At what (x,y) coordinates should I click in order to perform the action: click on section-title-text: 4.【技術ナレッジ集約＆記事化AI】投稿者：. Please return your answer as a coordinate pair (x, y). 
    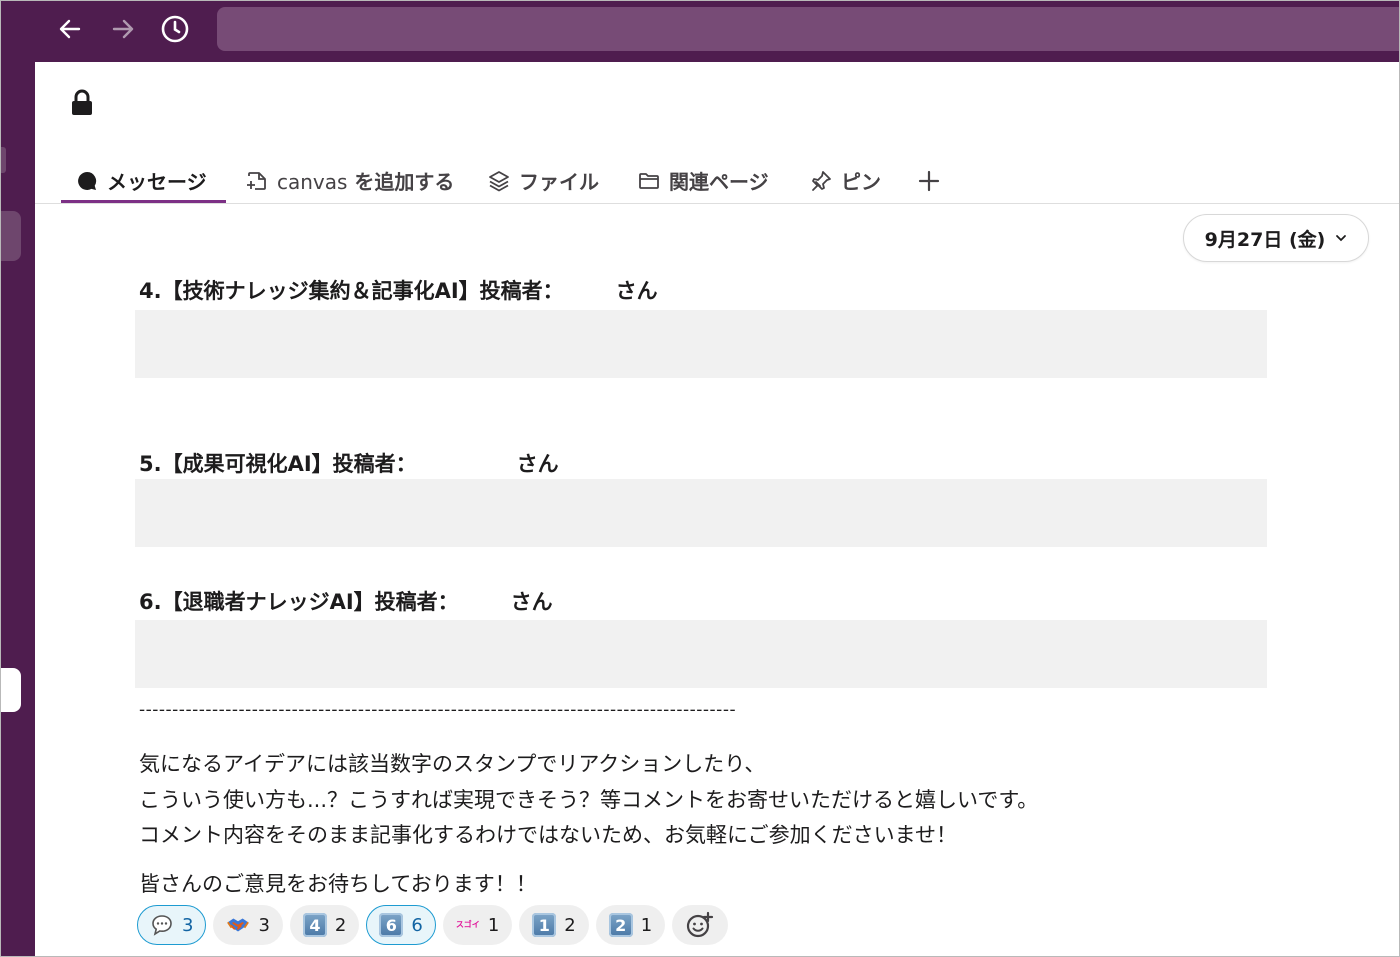
    Looking at the image, I should click on (351, 291).